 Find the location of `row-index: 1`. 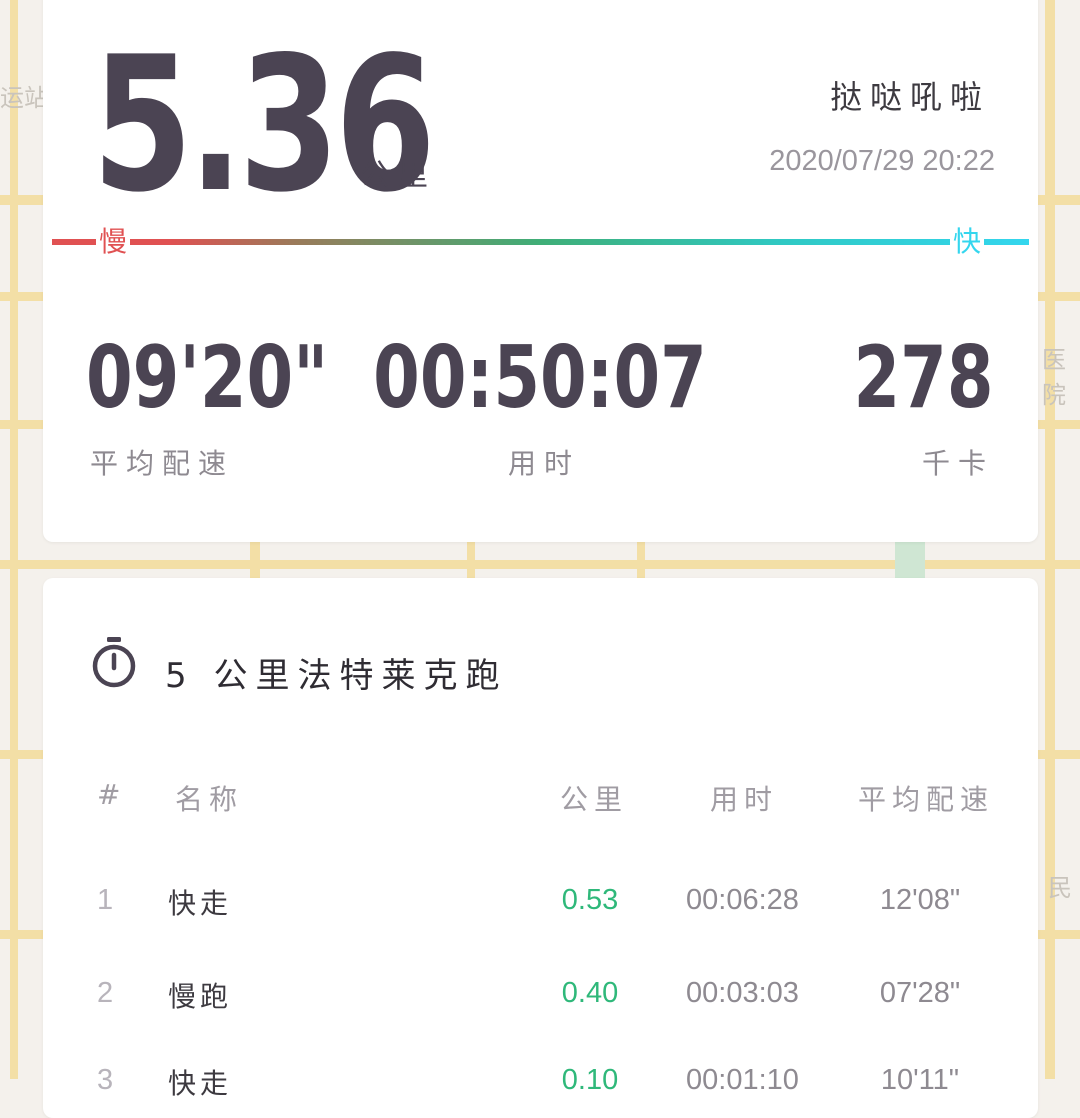

row-index: 1 is located at coordinates (105, 900).